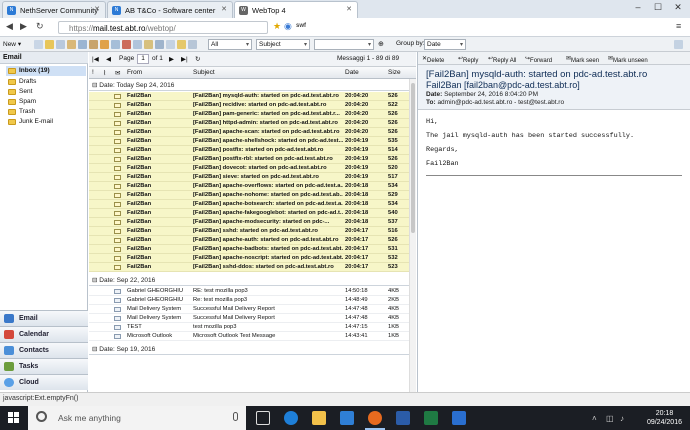 The width and height of the screenshot is (690, 430). What do you see at coordinates (93, 72) in the screenshot?
I see `priority-col-icon: !` at bounding box center [93, 72].